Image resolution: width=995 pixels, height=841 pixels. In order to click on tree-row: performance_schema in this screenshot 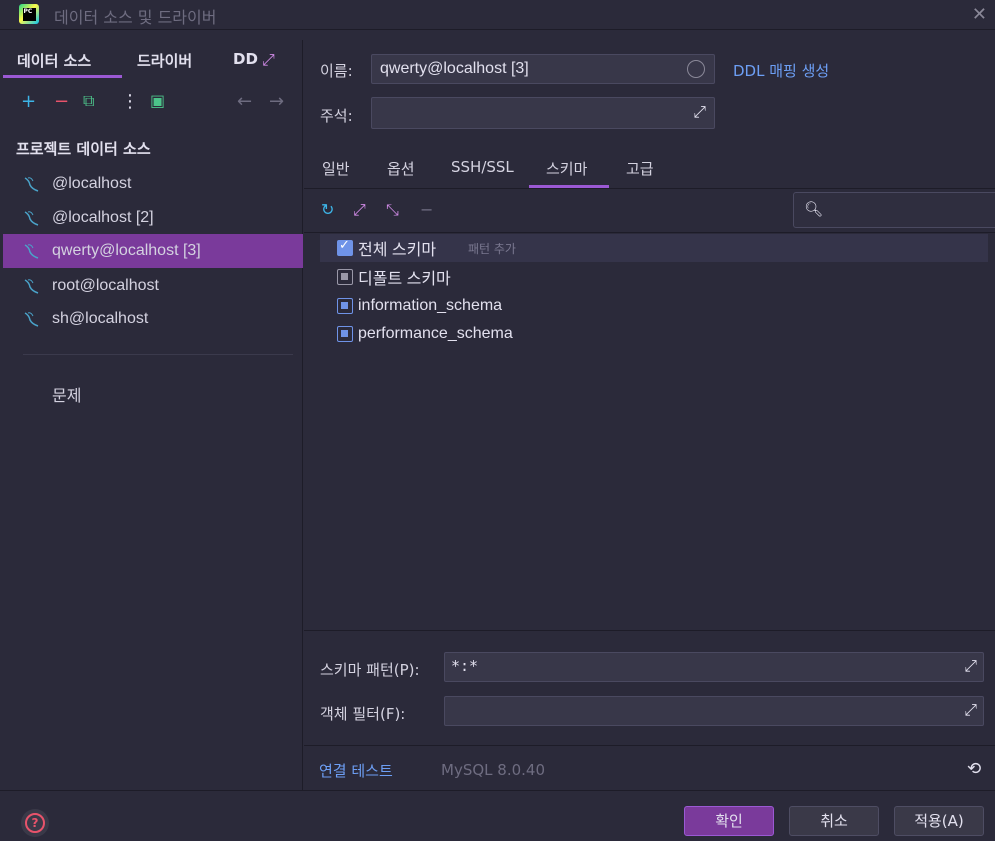, I will do `click(654, 334)`.